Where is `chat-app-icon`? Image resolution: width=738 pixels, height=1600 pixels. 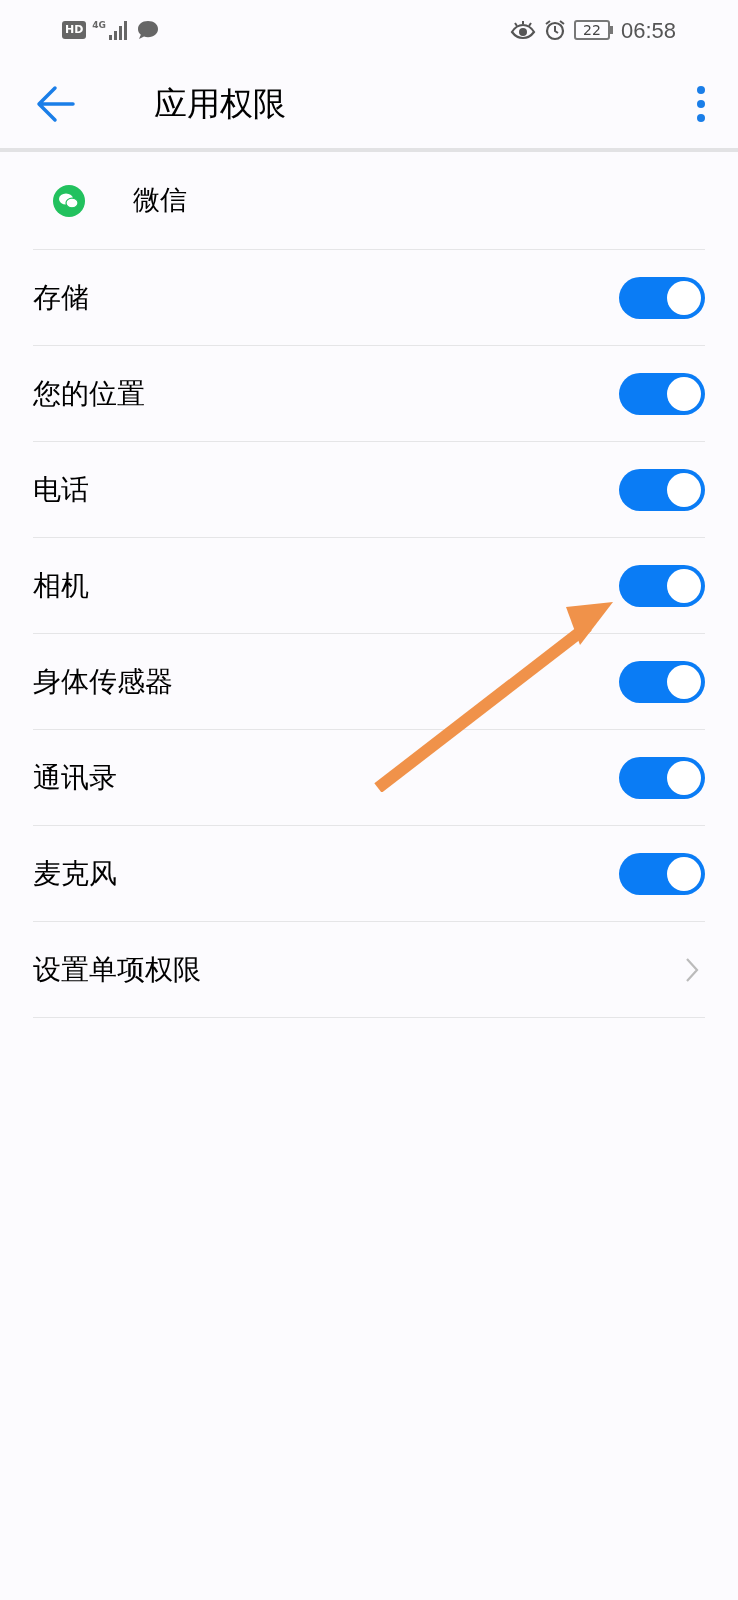 chat-app-icon is located at coordinates (69, 200).